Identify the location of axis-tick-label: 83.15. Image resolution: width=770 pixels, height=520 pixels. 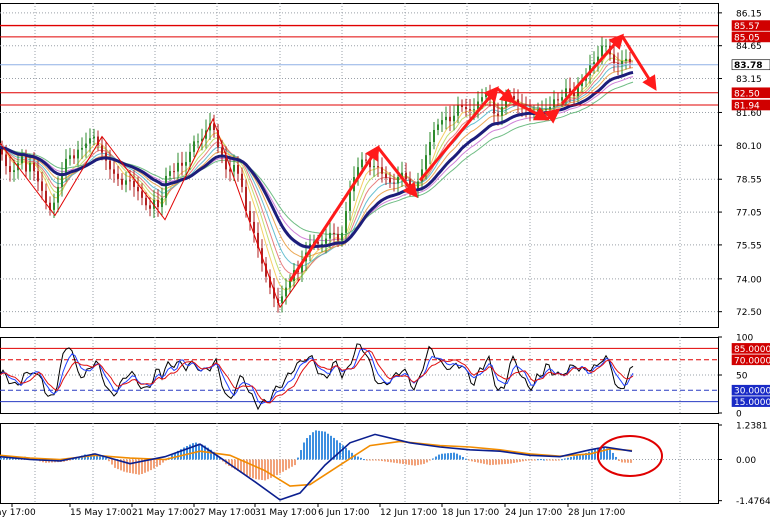
(749, 80).